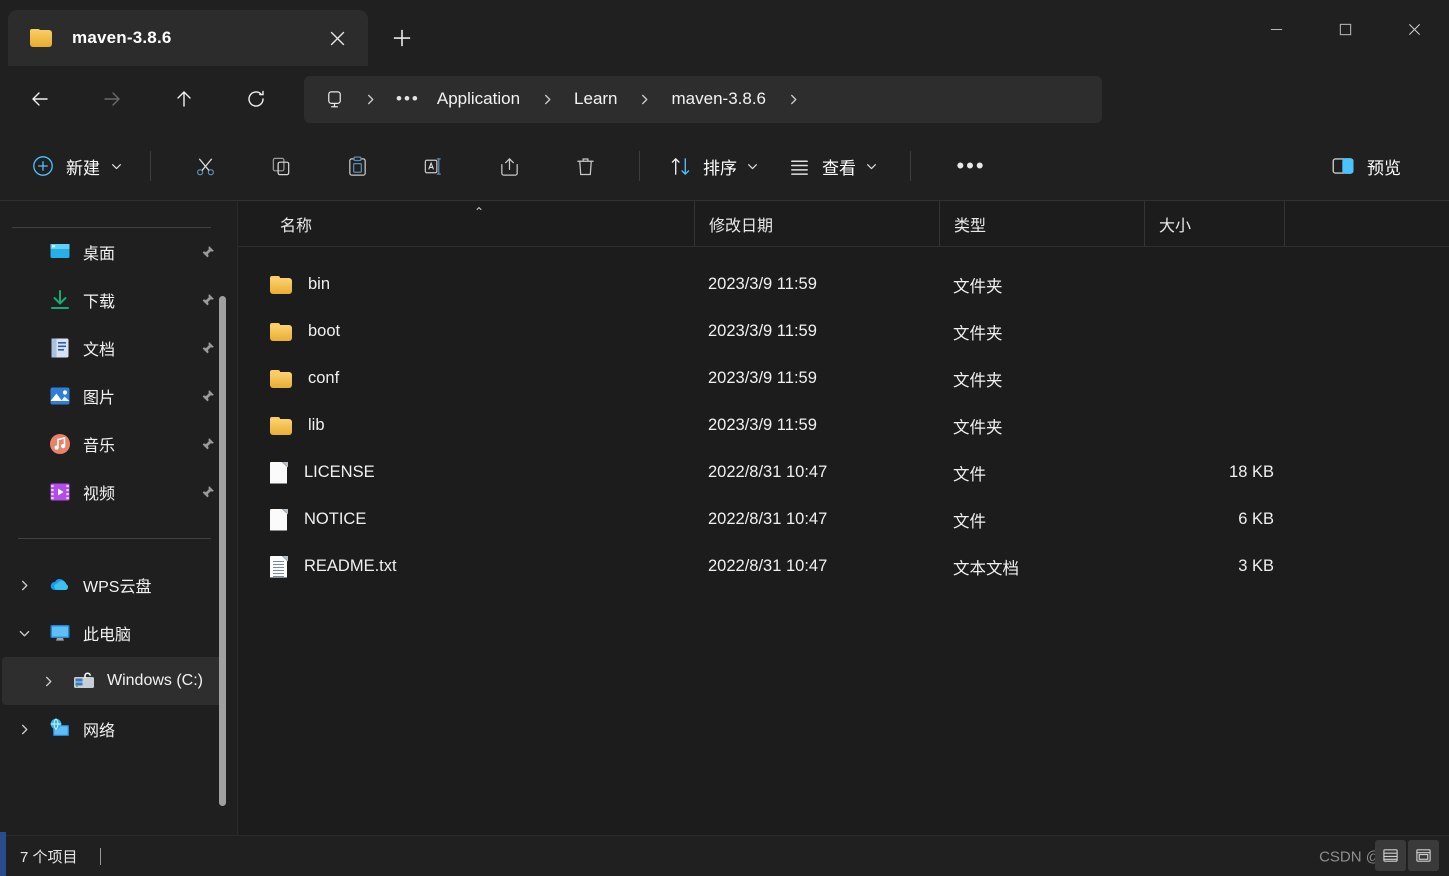 The height and width of the screenshot is (876, 1449). Describe the element at coordinates (839, 168) in the screenshot. I see `view-button-label: 查看` at that location.